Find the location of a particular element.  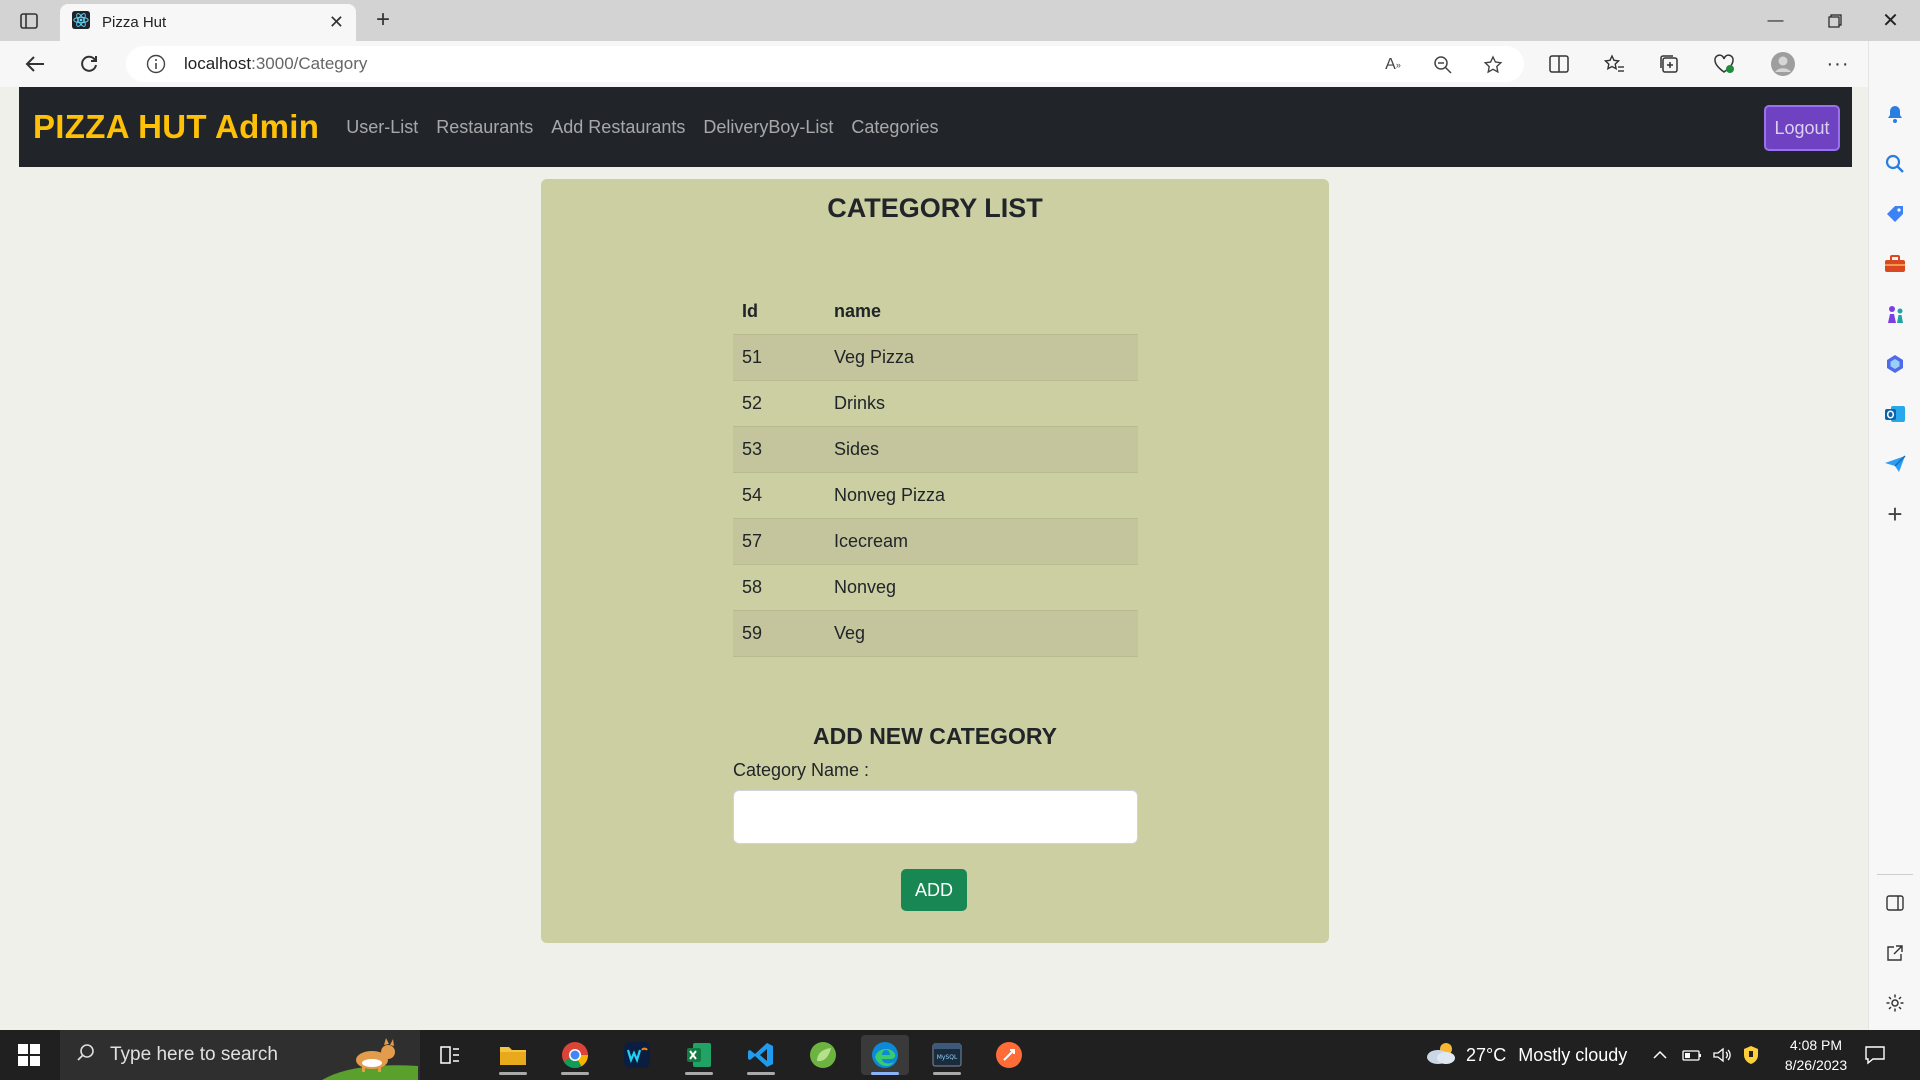

collections-icon is located at coordinates (1669, 64).